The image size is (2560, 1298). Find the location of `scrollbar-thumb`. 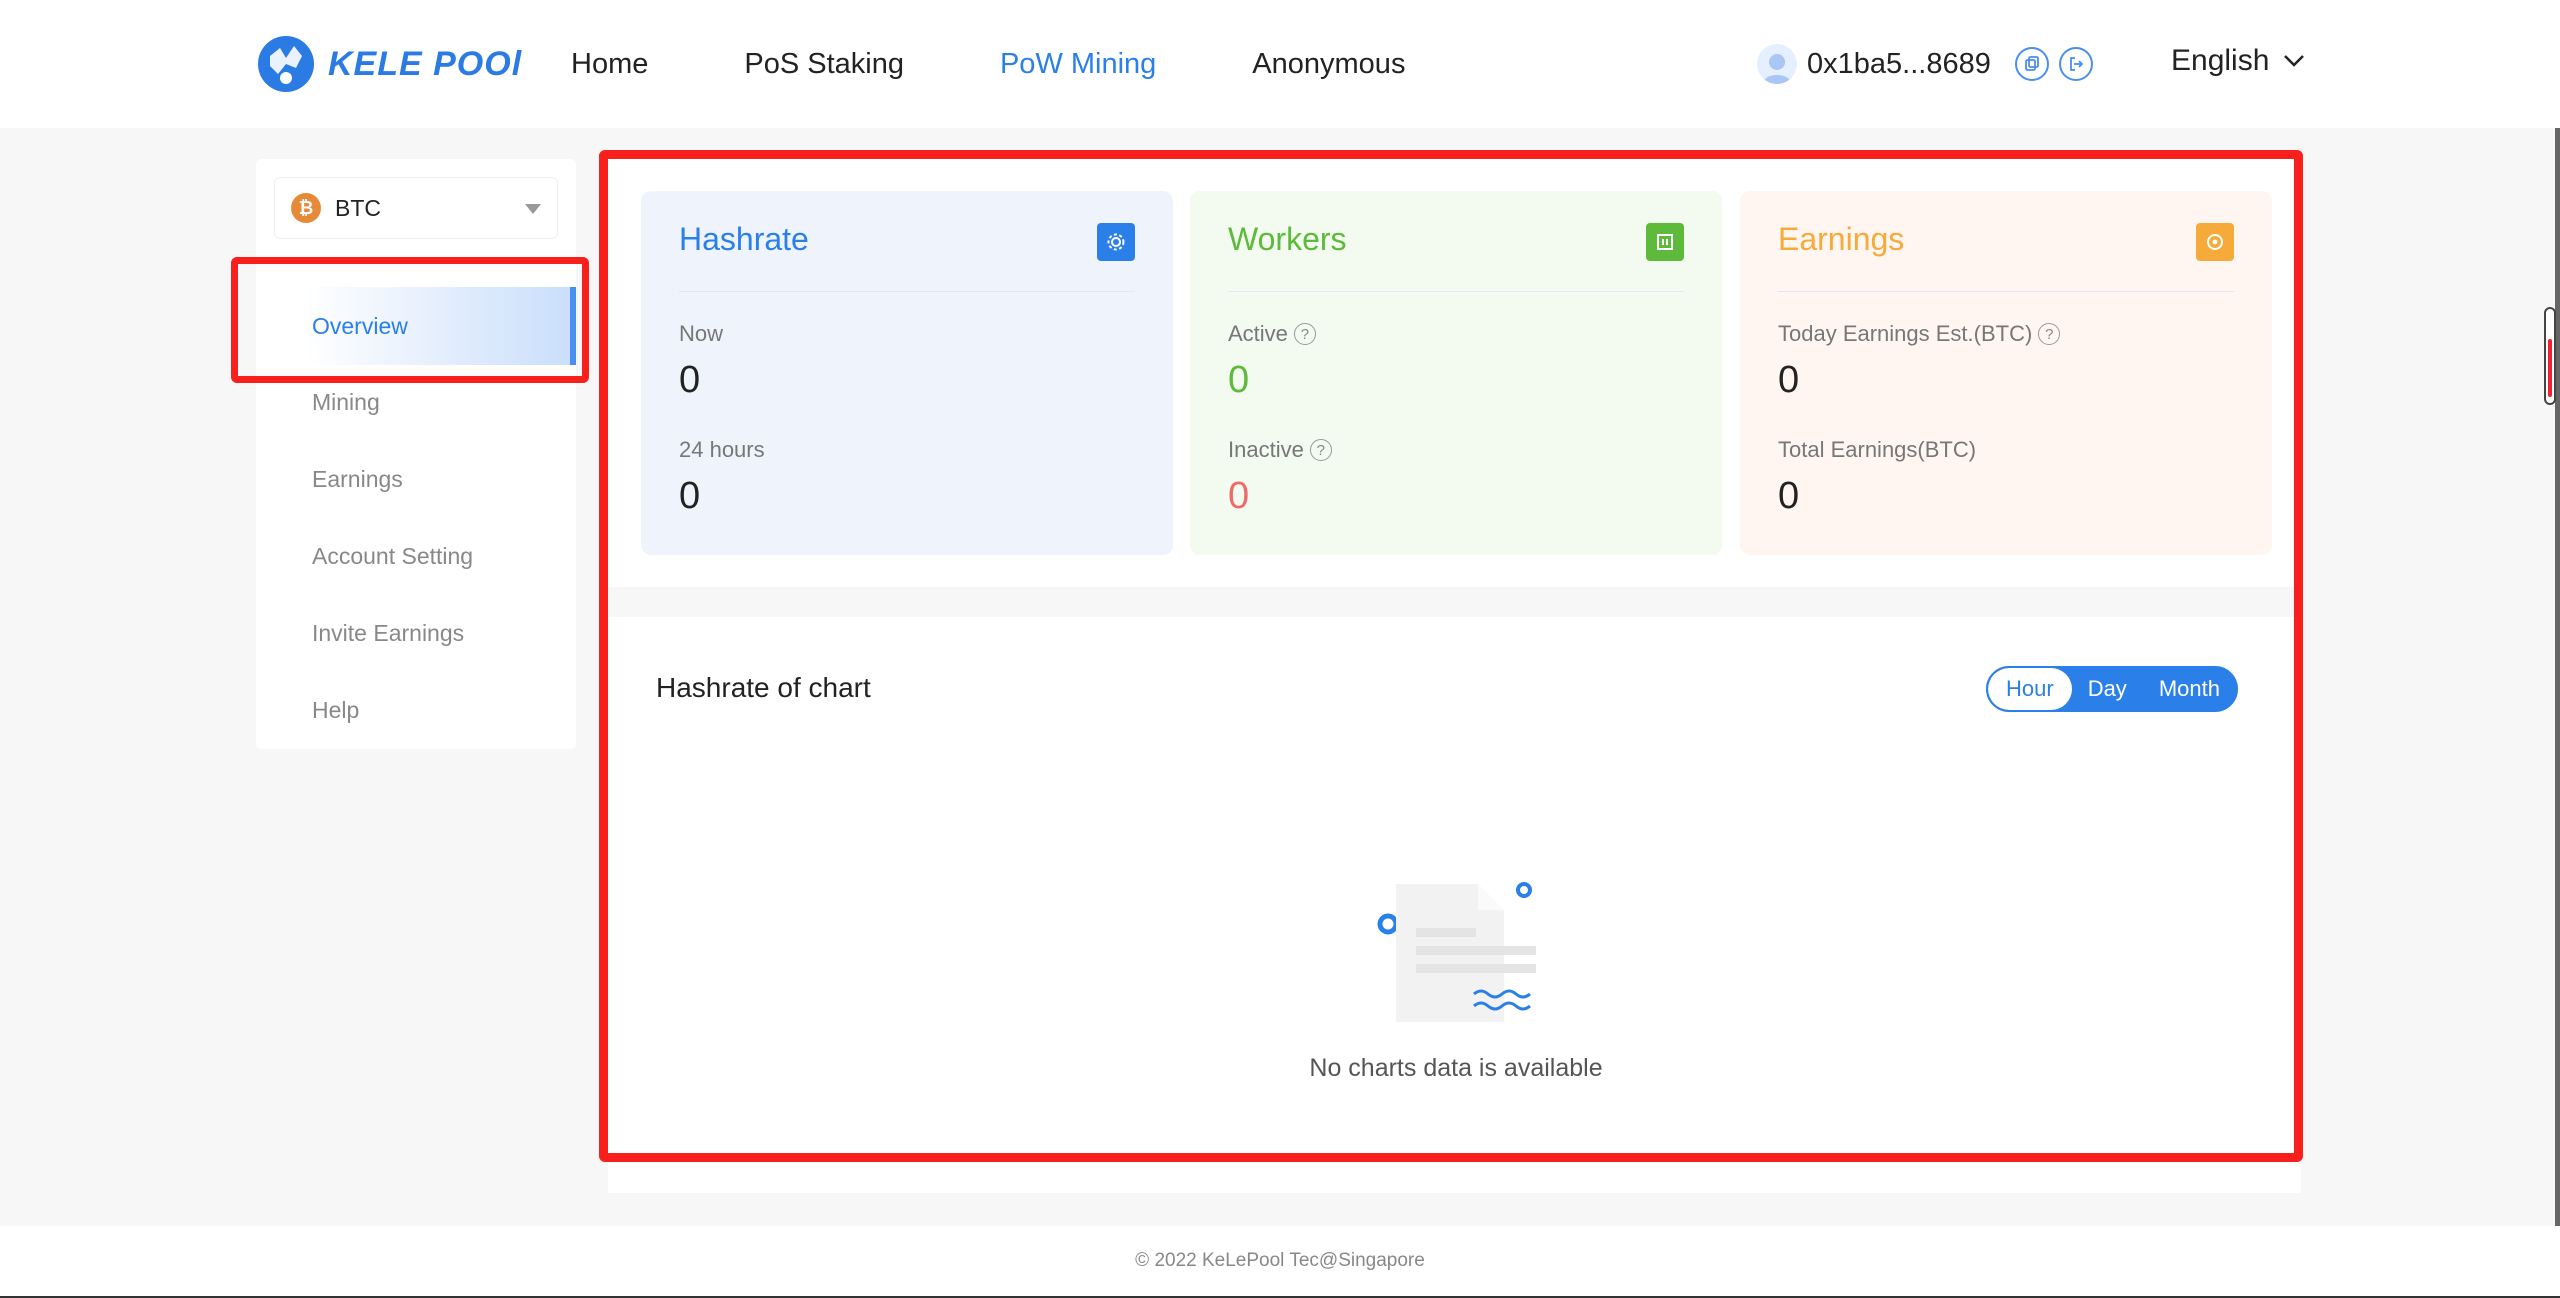

scrollbar-thumb is located at coordinates (2550, 356).